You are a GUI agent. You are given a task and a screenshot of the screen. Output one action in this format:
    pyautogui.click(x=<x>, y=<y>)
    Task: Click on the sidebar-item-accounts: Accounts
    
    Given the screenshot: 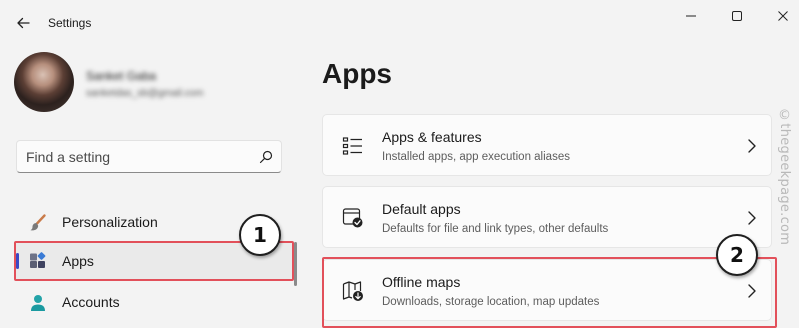 What is the action you would take?
    pyautogui.click(x=154, y=302)
    